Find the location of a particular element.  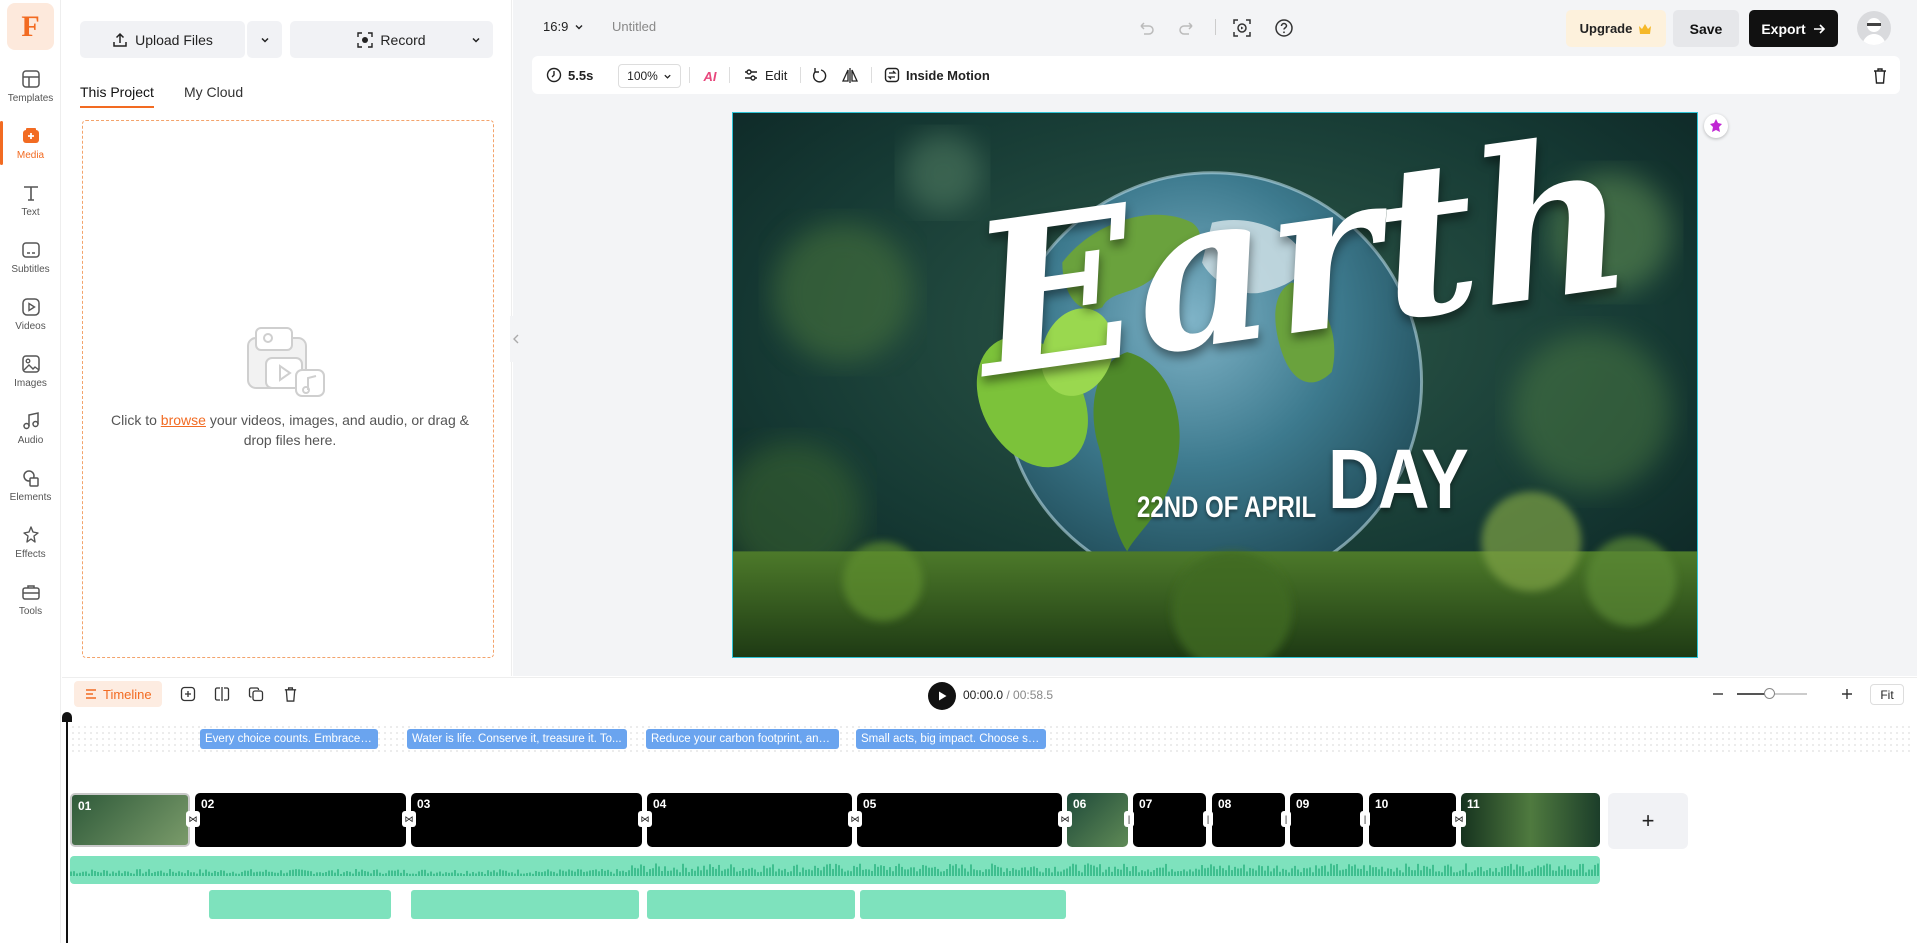

upload-icon is located at coordinates (120, 39).